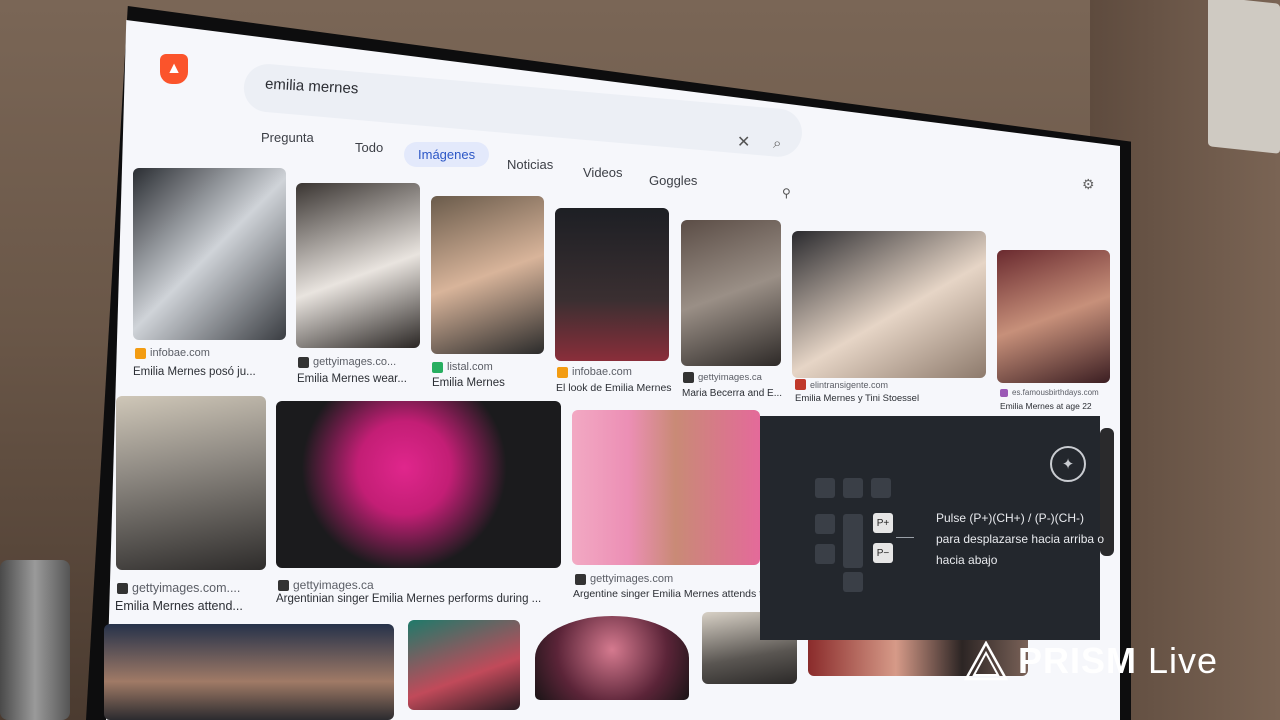  Describe the element at coordinates (468, 383) in the screenshot. I see `result-title: Emilia Mernes` at that location.